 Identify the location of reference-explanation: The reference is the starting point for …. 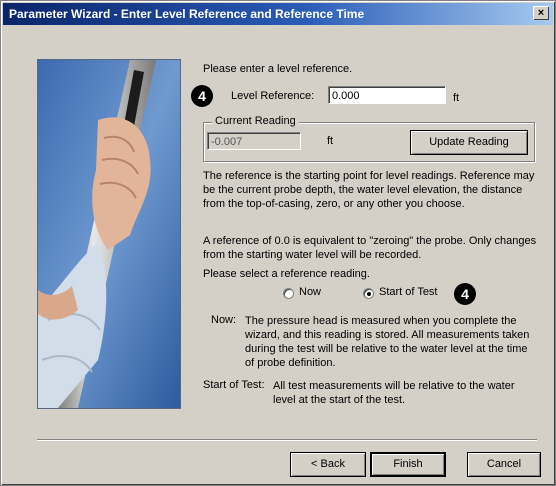
(369, 190).